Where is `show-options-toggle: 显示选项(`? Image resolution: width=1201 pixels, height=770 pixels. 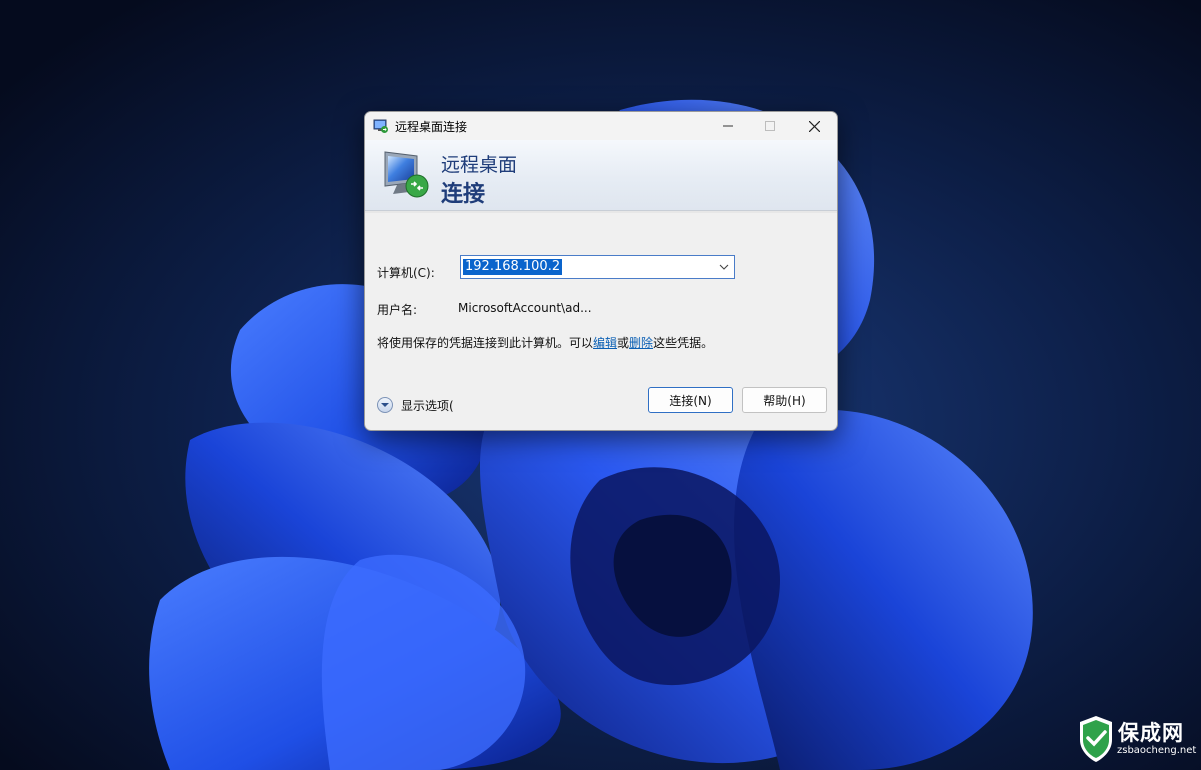
show-options-toggle: 显示选项( is located at coordinates (415, 405).